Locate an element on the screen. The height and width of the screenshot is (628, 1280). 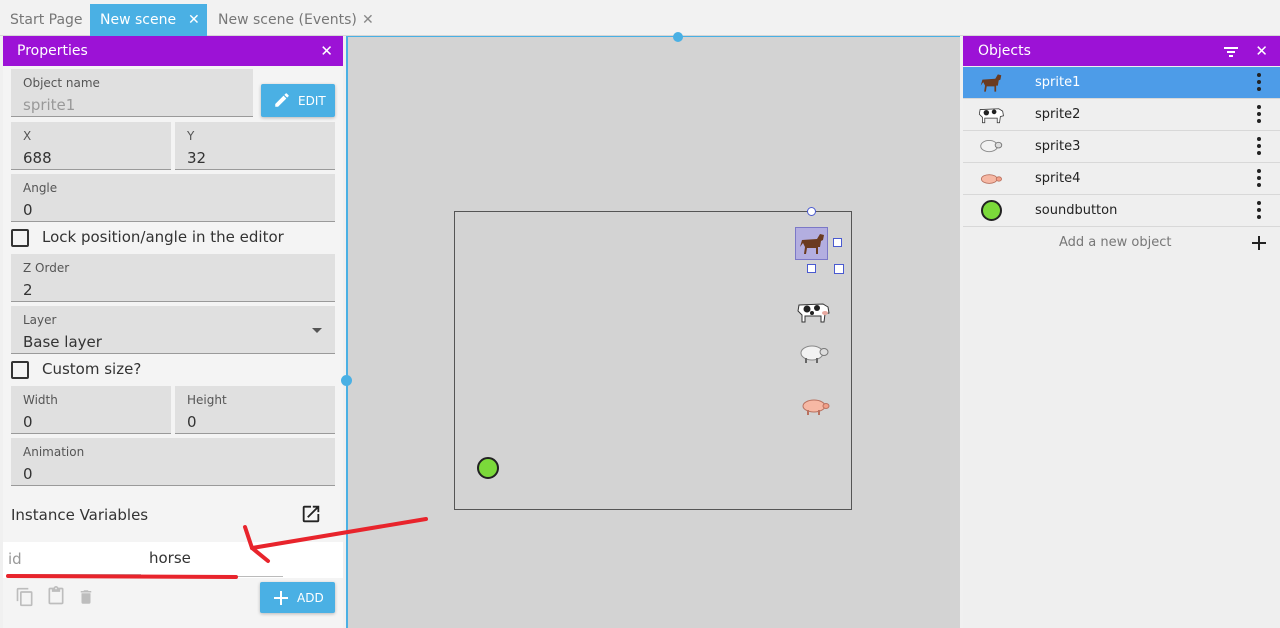
trash-icon is located at coordinates (86, 597).